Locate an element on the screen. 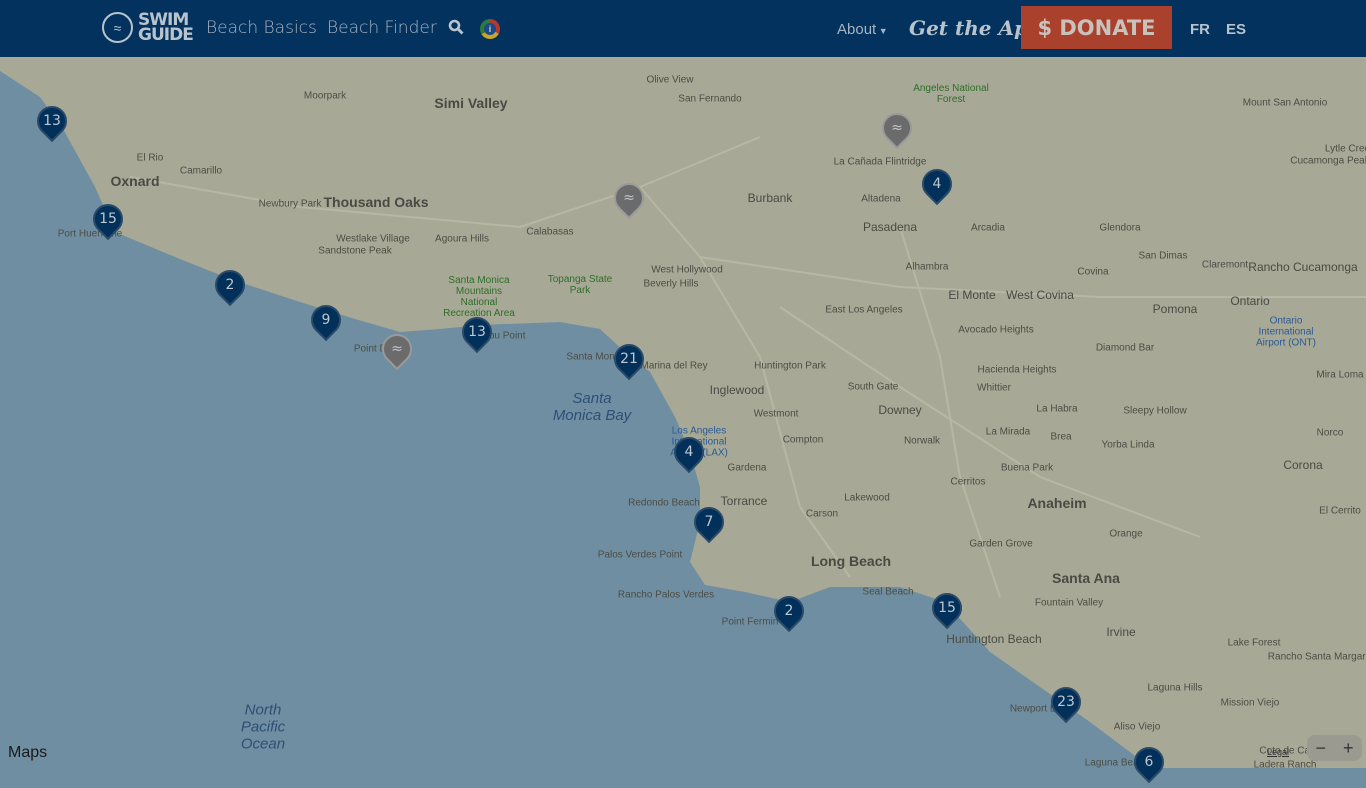 This screenshot has height=788, width=1366. place-label: Cerritos is located at coordinates (968, 482).